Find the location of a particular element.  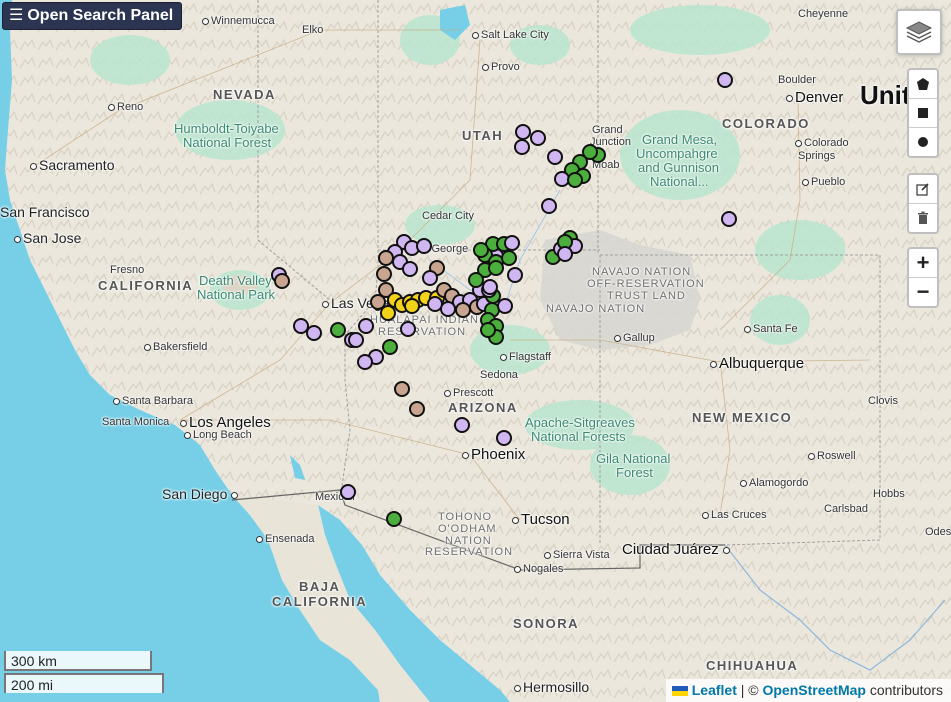

draw-rectangle-button is located at coordinates (923, 113).